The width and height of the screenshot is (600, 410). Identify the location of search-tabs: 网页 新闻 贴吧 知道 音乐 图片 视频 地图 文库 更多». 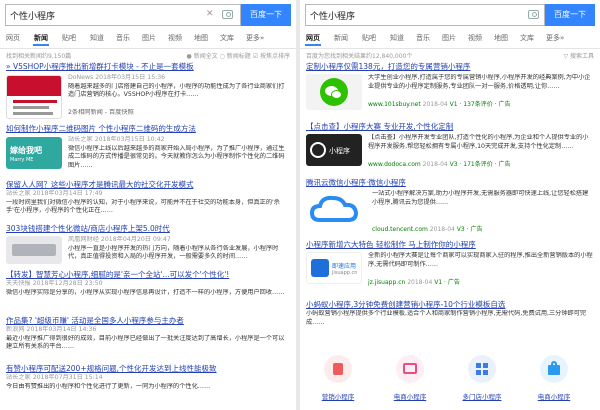
(449, 39).